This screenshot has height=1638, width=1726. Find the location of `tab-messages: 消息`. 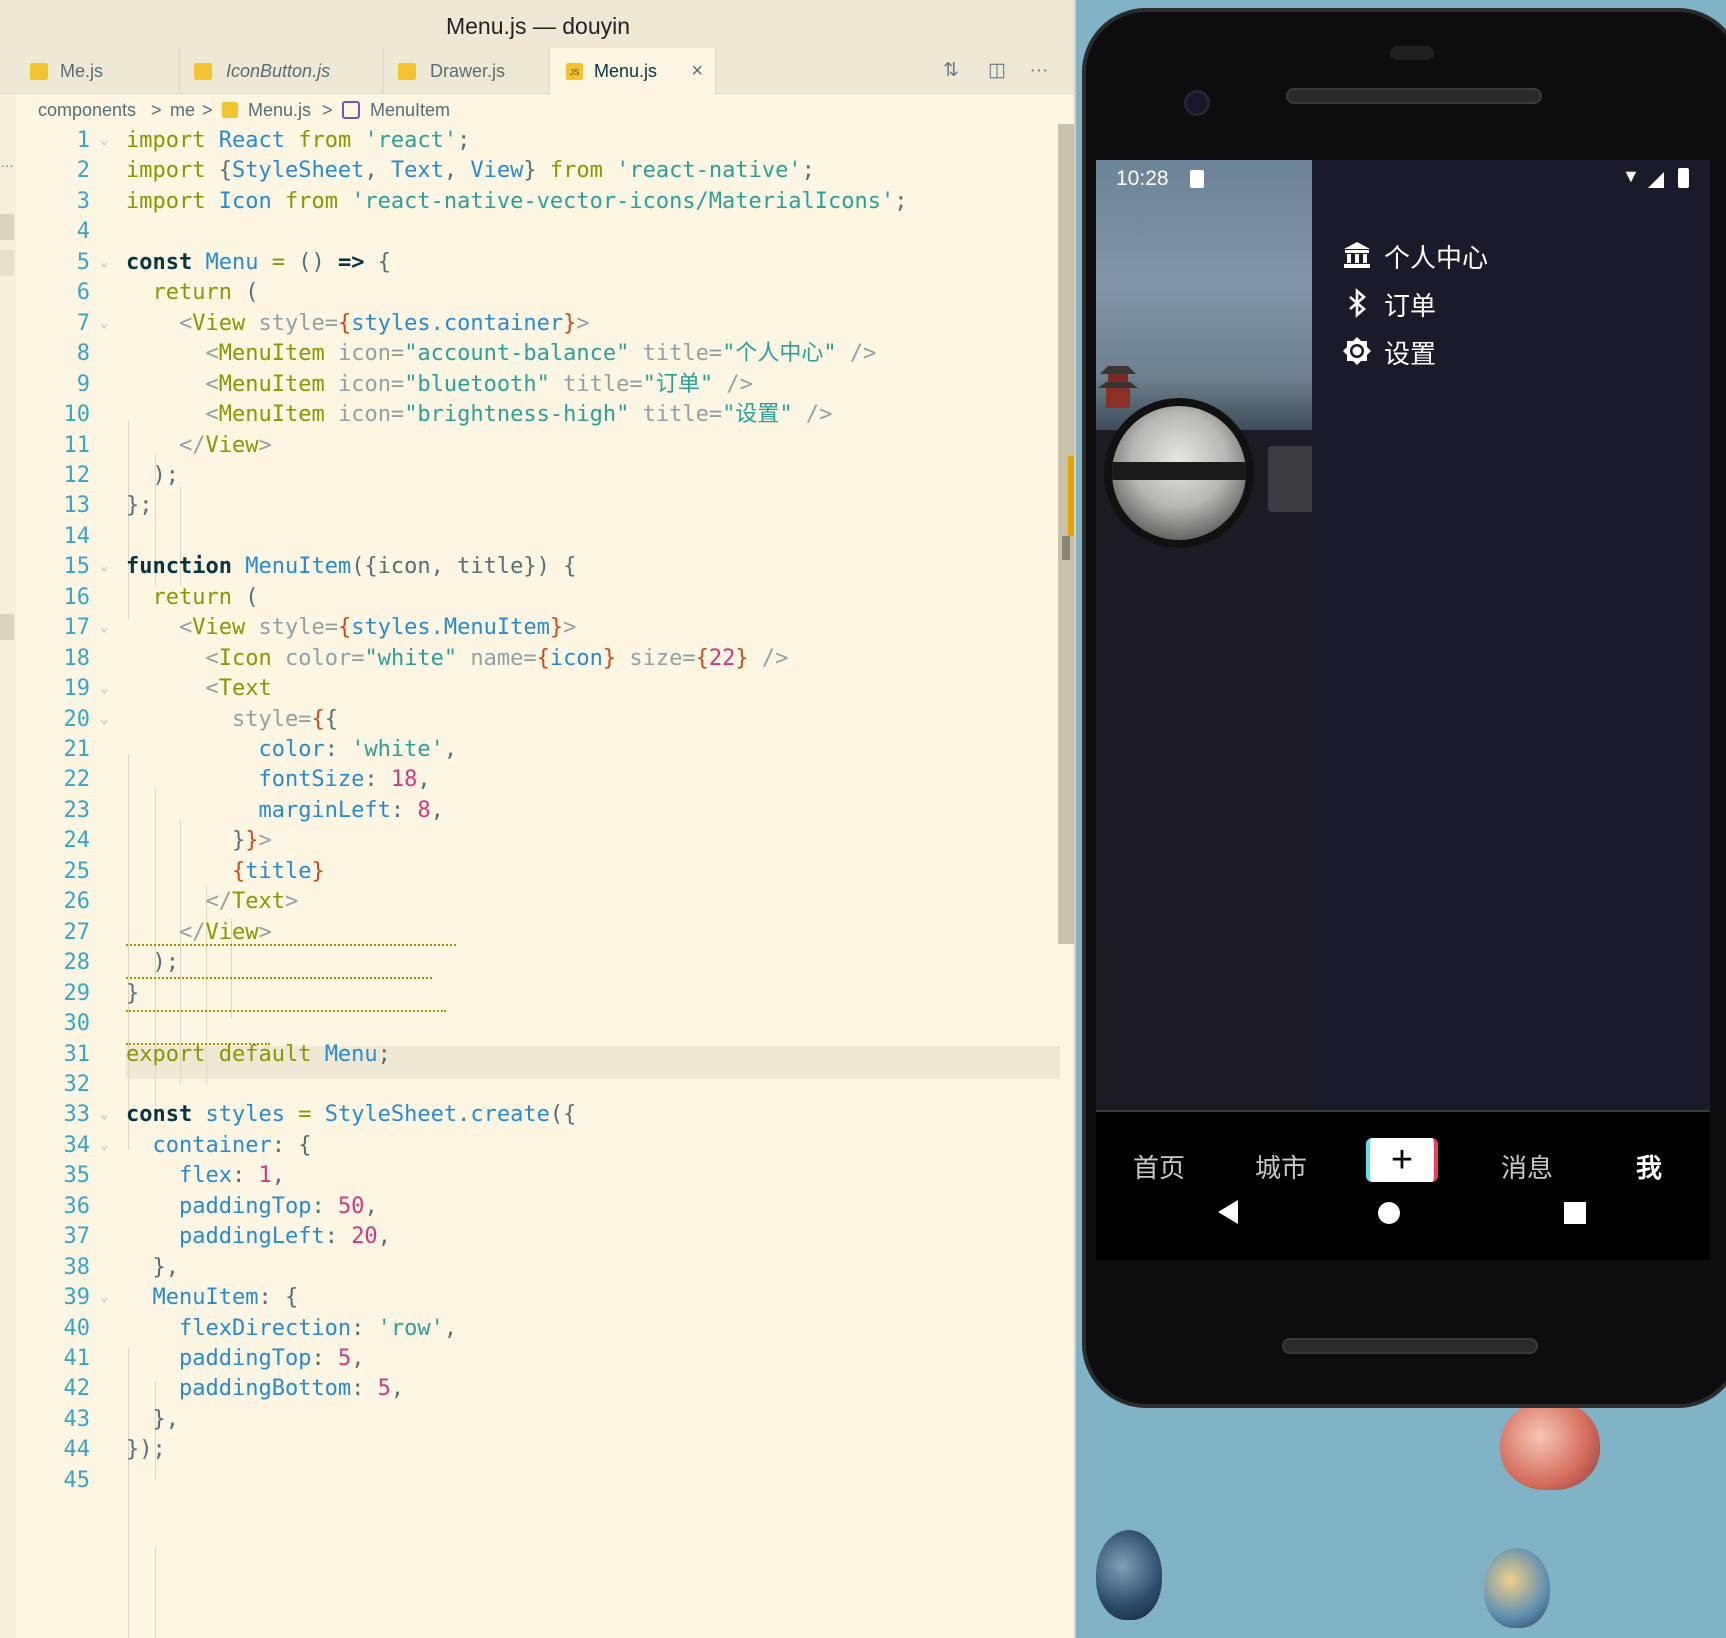

tab-messages: 消息 is located at coordinates (1527, 1166).